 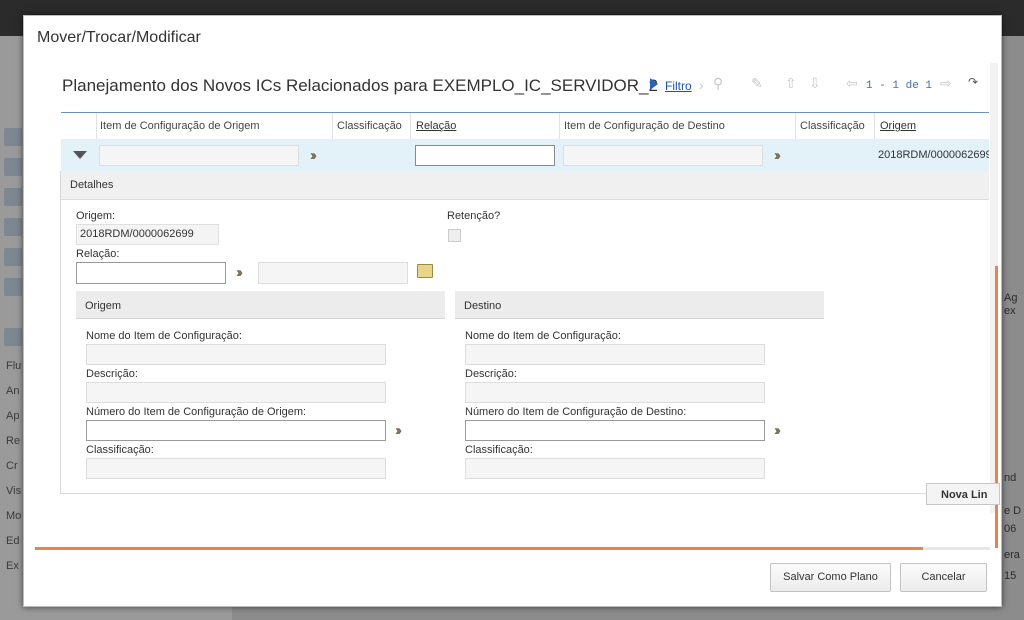 What do you see at coordinates (80, 155) in the screenshot?
I see `collapse-toggle-icon` at bounding box center [80, 155].